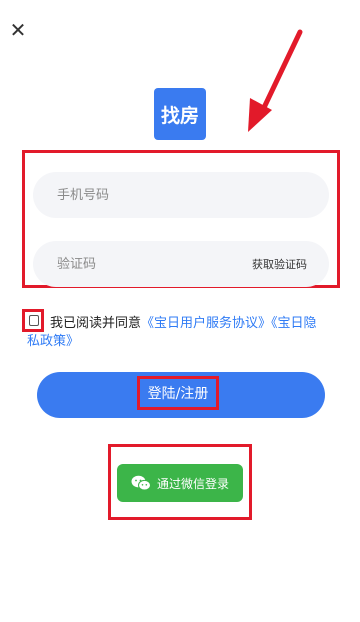 This screenshot has height=622, width=360. What do you see at coordinates (192, 483) in the screenshot?
I see `wechat-login-label: 通过微信登录` at bounding box center [192, 483].